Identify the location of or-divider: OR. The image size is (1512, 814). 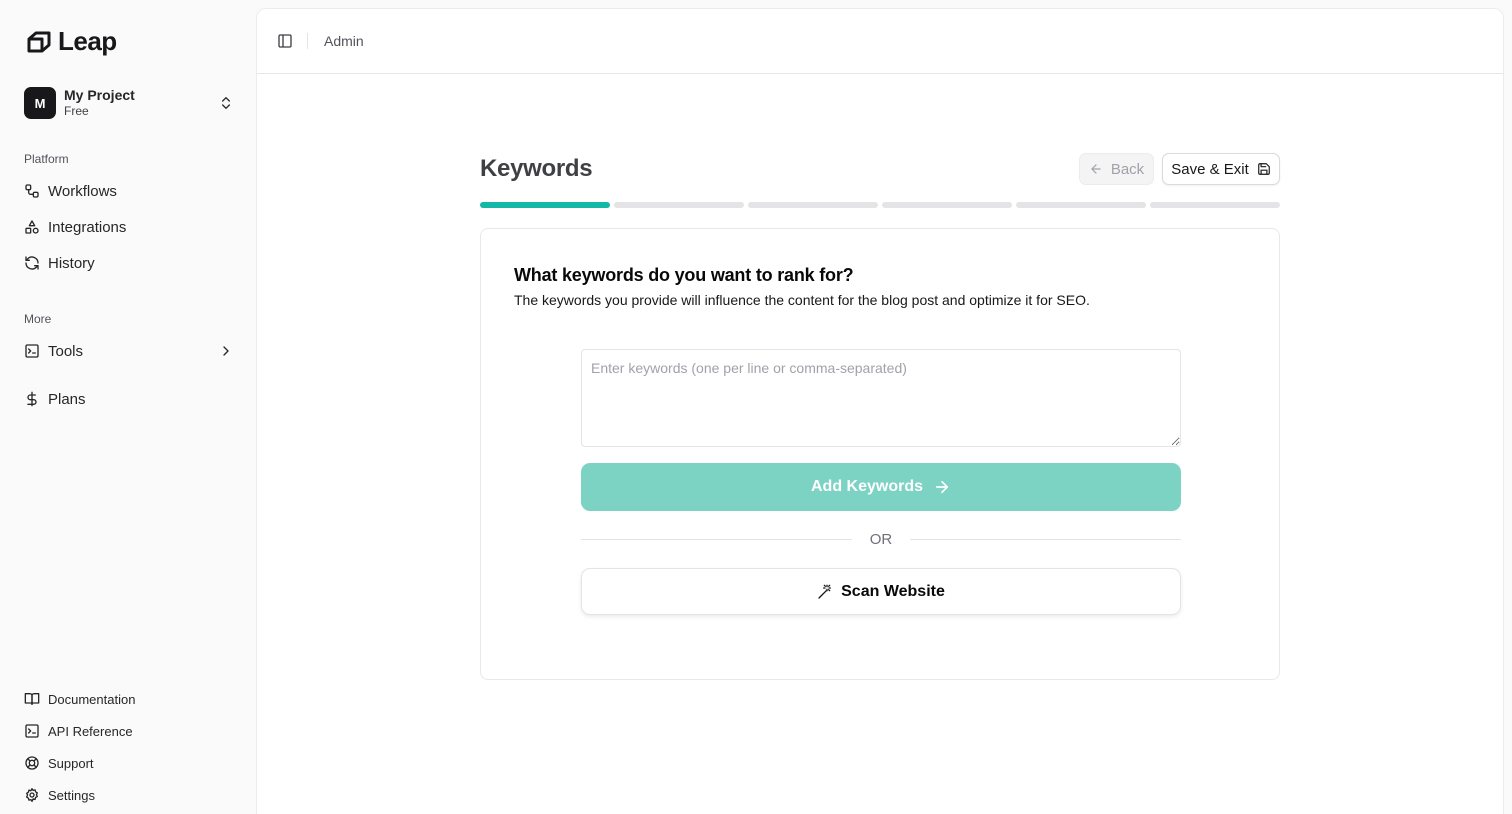
(881, 539).